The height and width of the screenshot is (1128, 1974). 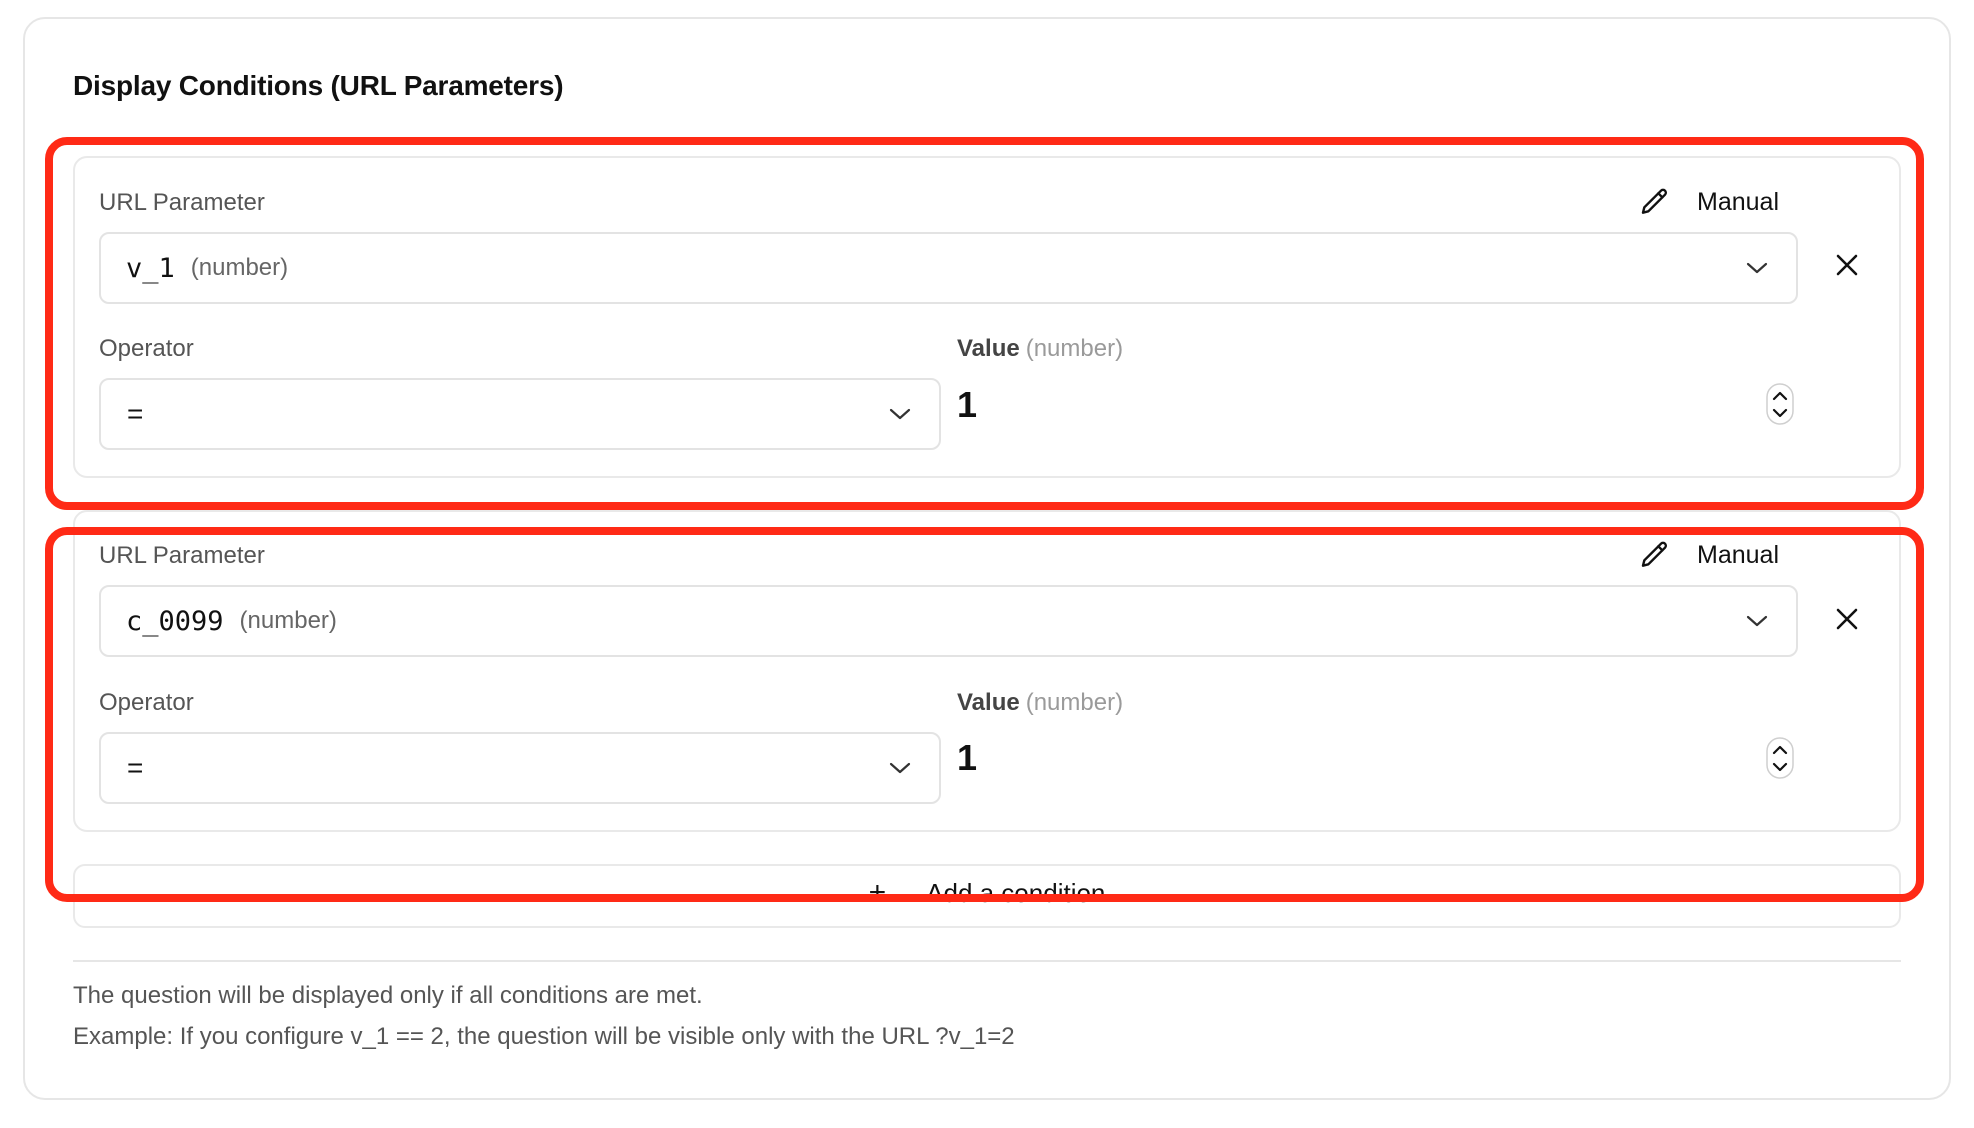 I want to click on url-parameter-select: v_1 (number), so click(x=948, y=268).